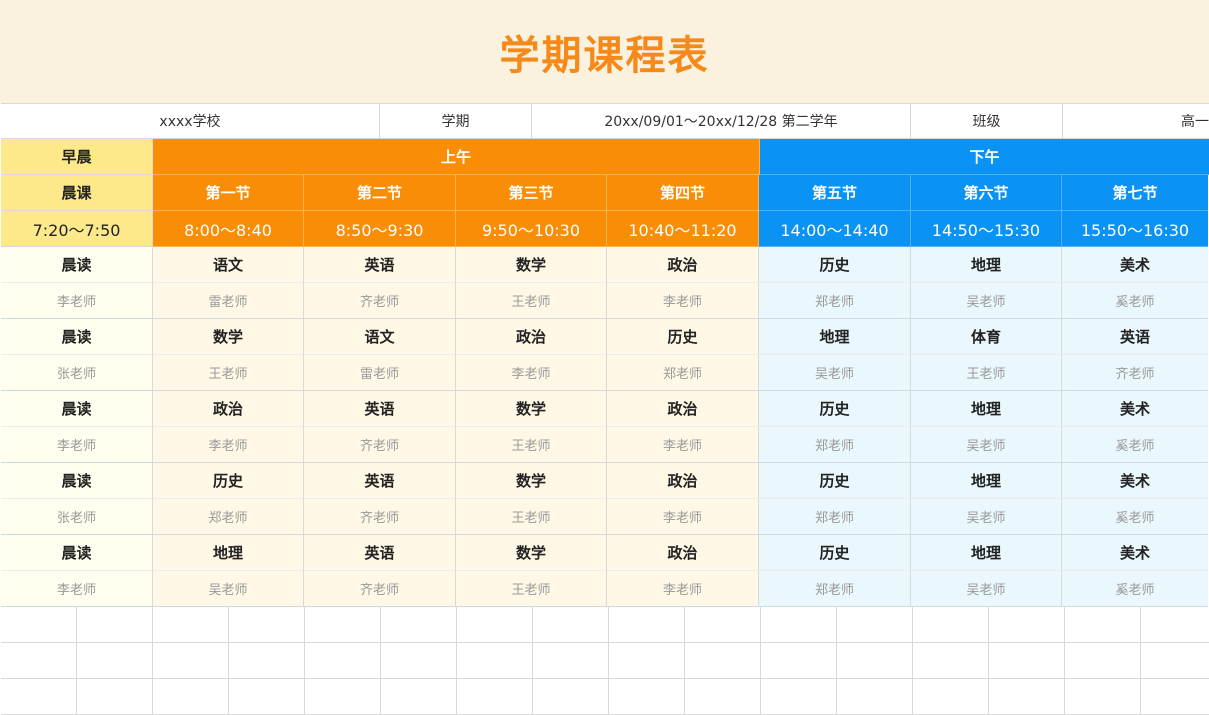 This screenshot has width=1209, height=715. Describe the element at coordinates (380, 373) in the screenshot. I see `teacher-cell: 雷老师` at that location.